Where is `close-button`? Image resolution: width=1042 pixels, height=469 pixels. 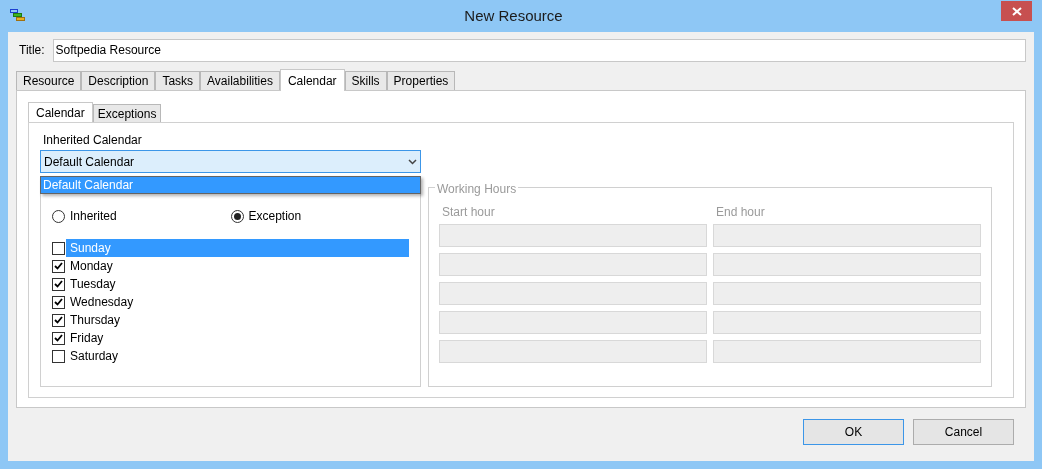 close-button is located at coordinates (1016, 11).